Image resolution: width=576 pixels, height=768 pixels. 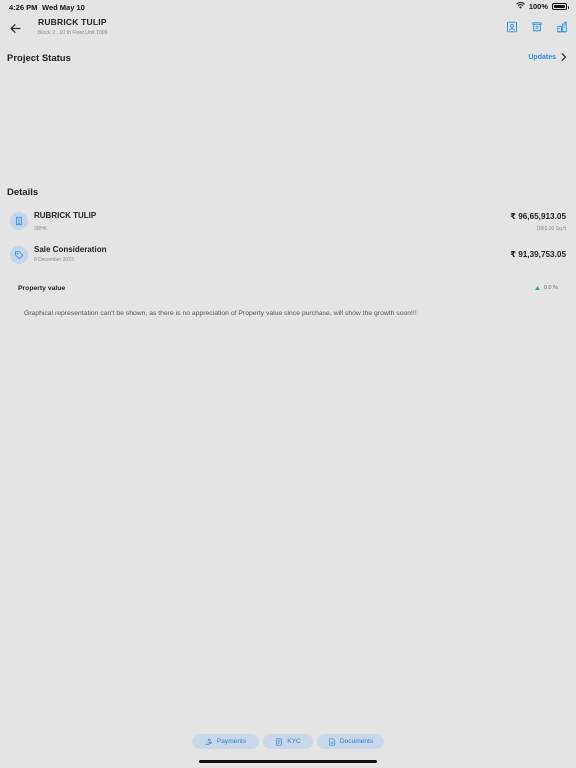 What do you see at coordinates (538, 216) in the screenshot?
I see `property-amount: ₹ 96,65,913.05` at bounding box center [538, 216].